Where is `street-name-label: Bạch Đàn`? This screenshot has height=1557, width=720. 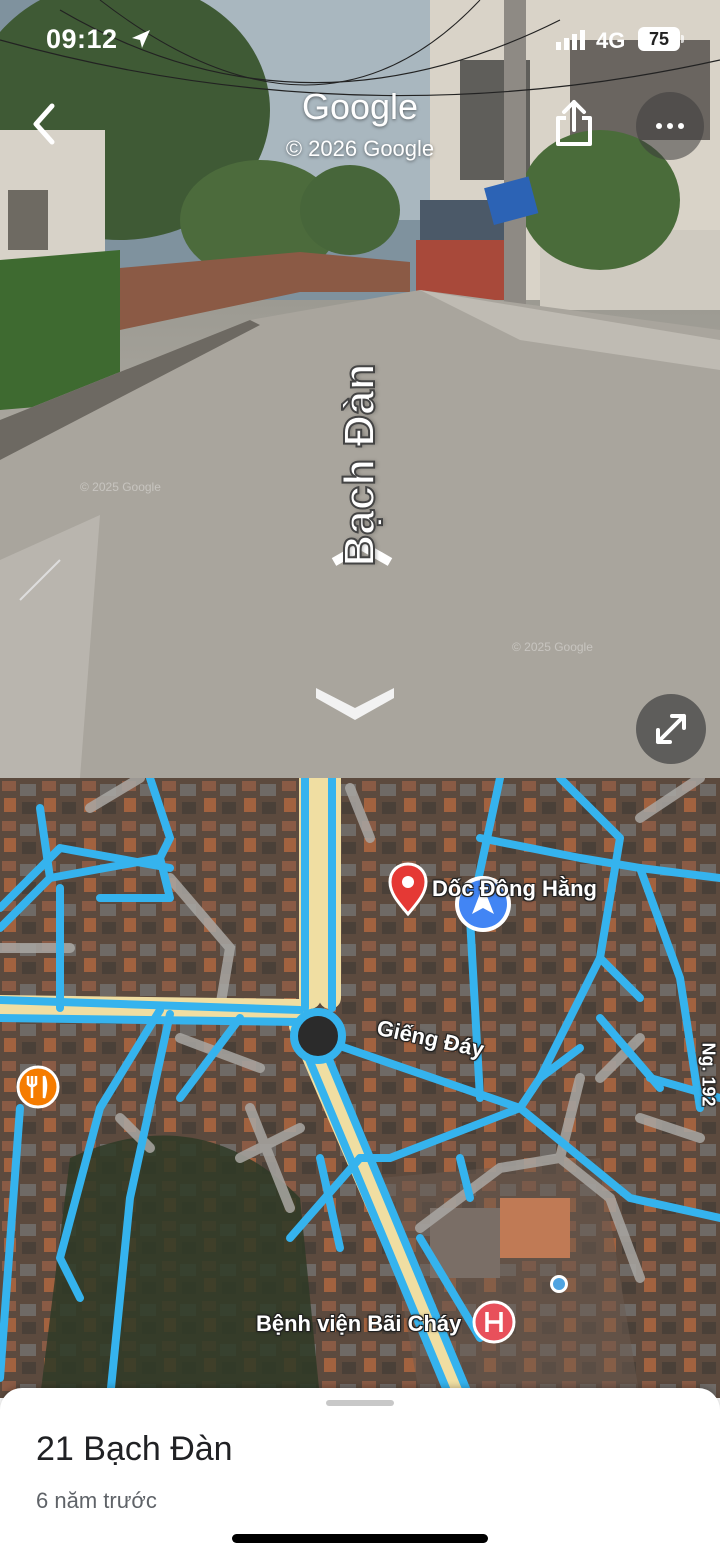
street-name-label: Bạch Đàn is located at coordinates (359, 465).